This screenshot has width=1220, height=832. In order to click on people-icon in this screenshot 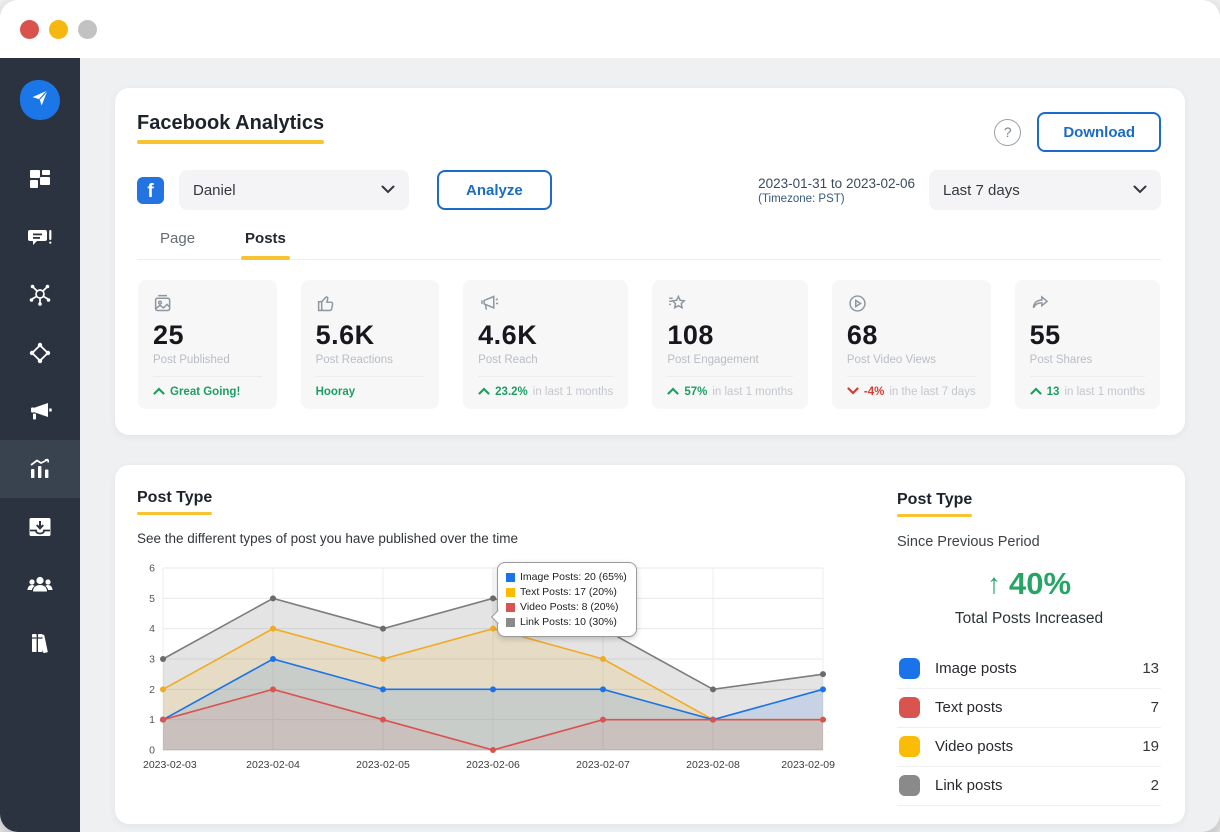, I will do `click(40, 585)`.